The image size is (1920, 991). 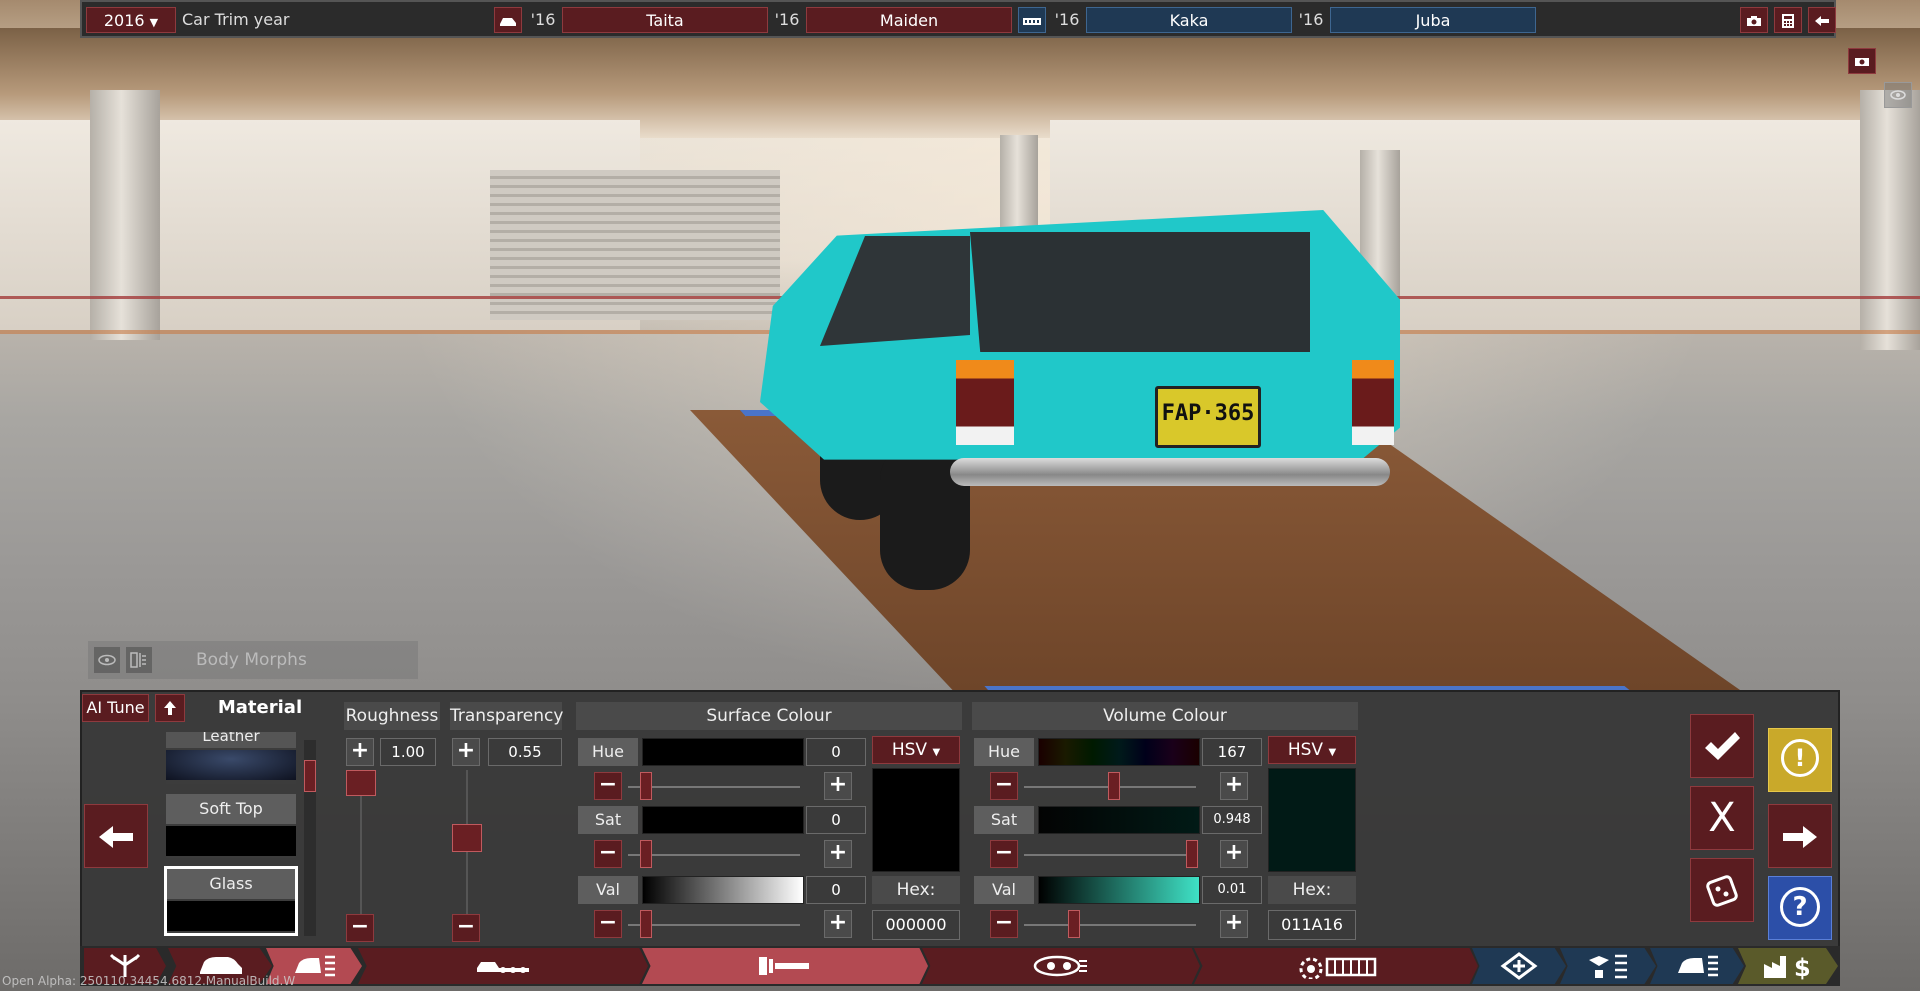 I want to click on car4-name: Juba, so click(x=1433, y=20).